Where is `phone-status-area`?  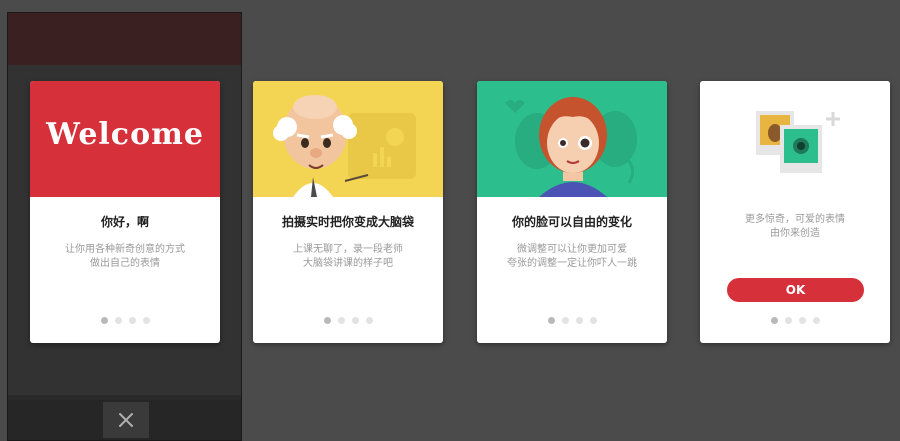
phone-status-area is located at coordinates (124, 39).